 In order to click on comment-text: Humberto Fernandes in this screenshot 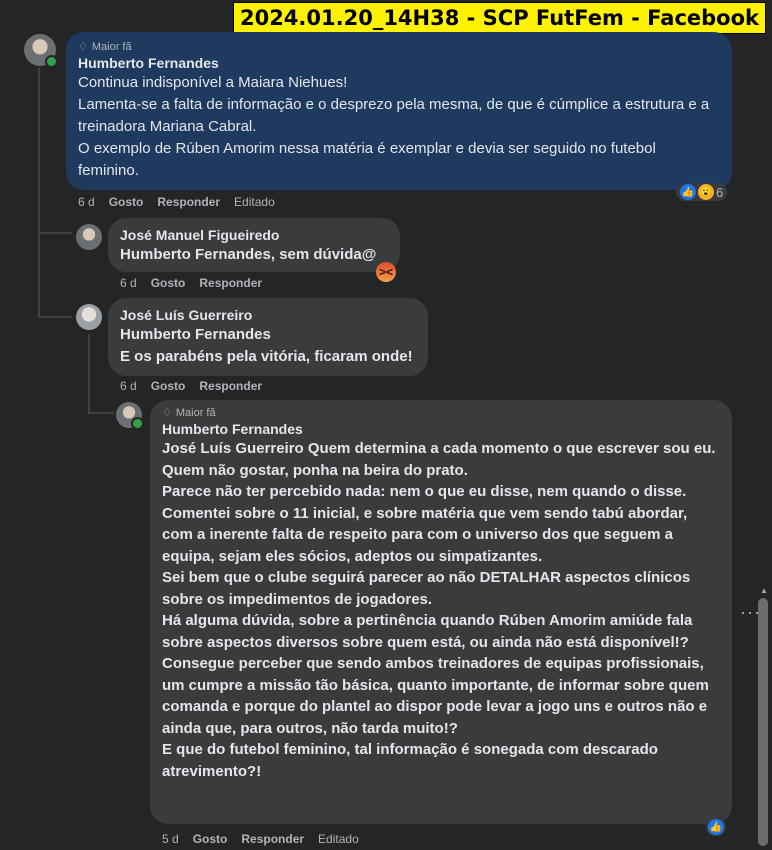, I will do `click(195, 334)`.